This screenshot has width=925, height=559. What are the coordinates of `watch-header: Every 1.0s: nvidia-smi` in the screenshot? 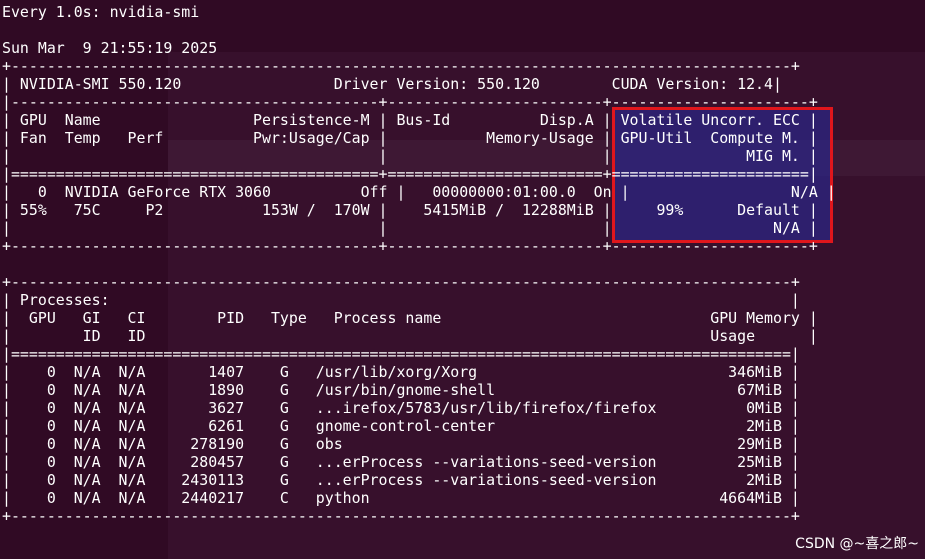 It's located at (101, 12).